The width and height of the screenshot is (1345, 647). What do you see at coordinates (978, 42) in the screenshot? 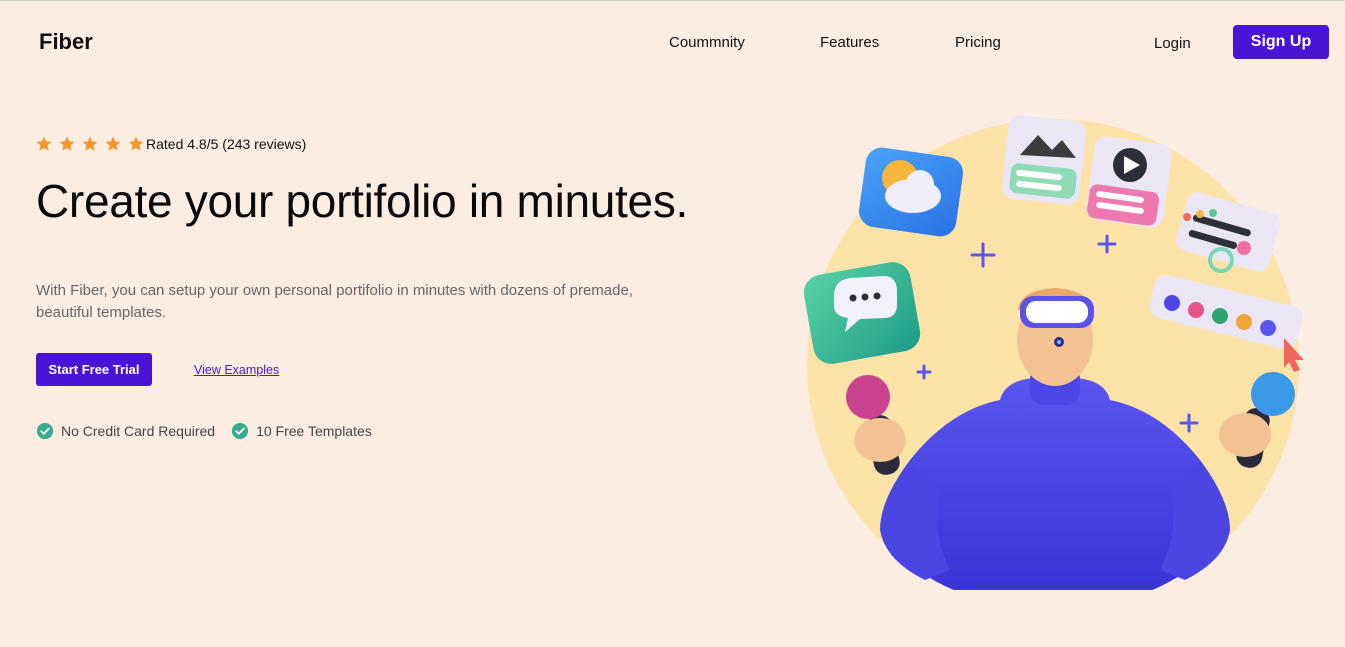
I see `nav-item-pricing: Pricing` at bounding box center [978, 42].